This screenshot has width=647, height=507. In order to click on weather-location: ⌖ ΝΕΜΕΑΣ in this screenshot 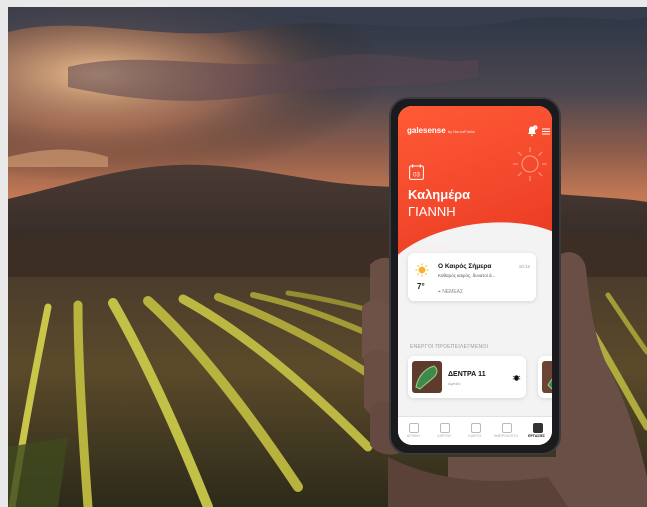, I will do `click(450, 292)`.